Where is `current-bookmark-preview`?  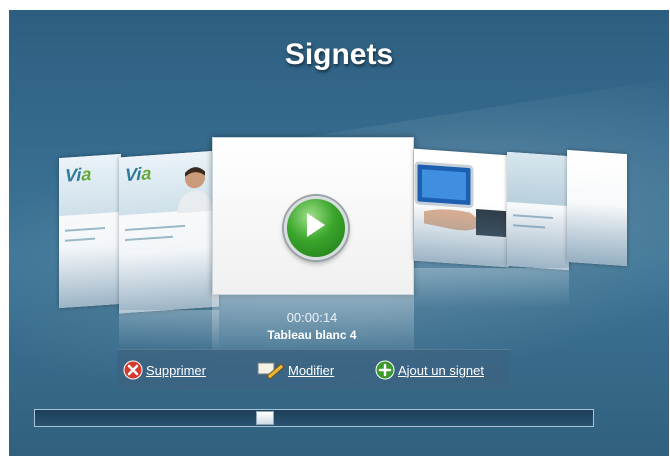 current-bookmark-preview is located at coordinates (313, 216).